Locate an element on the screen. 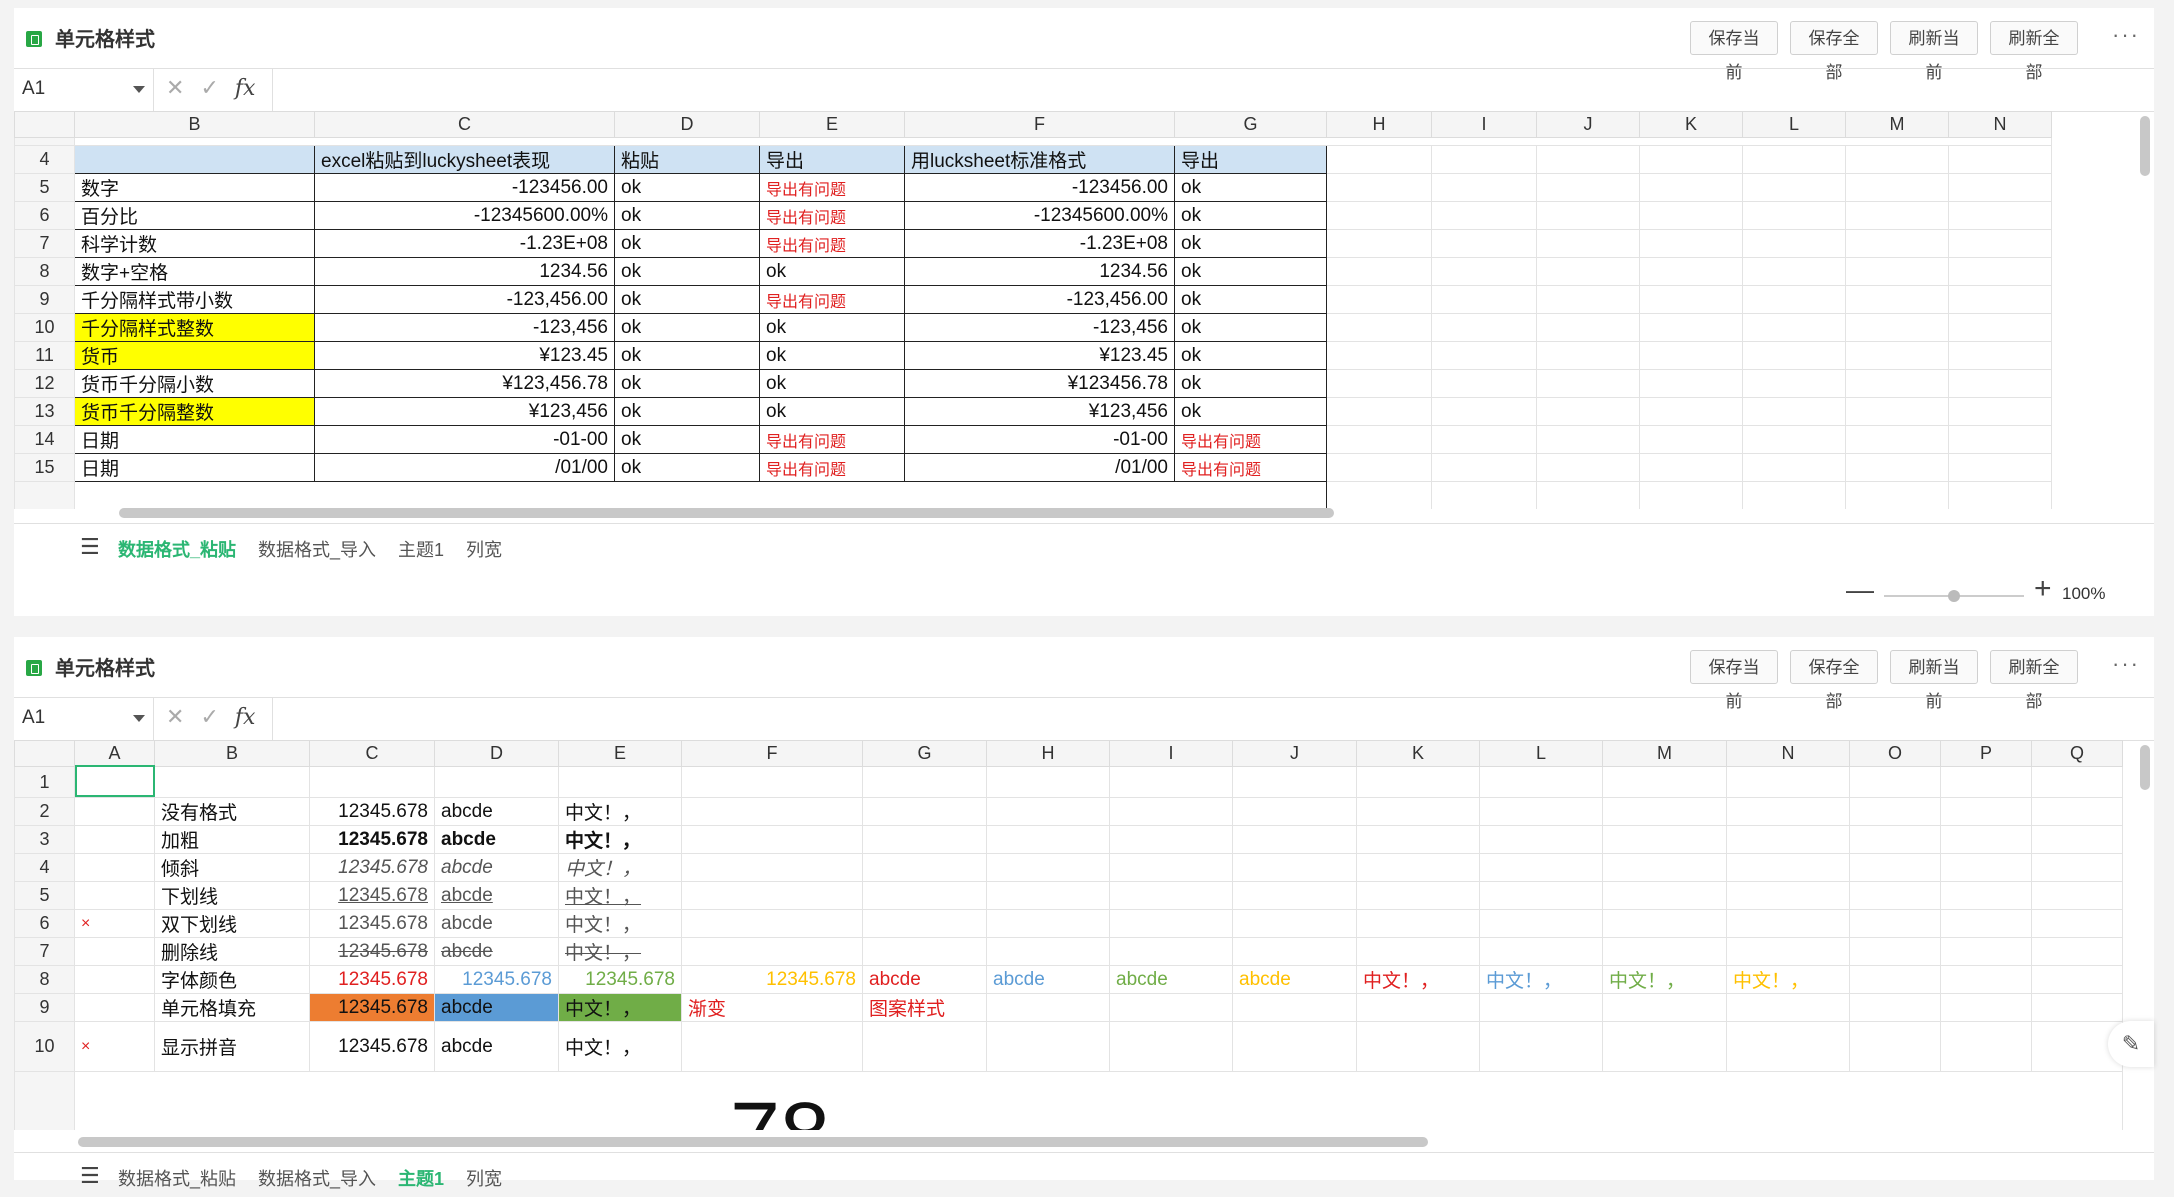 This screenshot has width=2174, height=1197. cell: 双下划线 is located at coordinates (232, 923).